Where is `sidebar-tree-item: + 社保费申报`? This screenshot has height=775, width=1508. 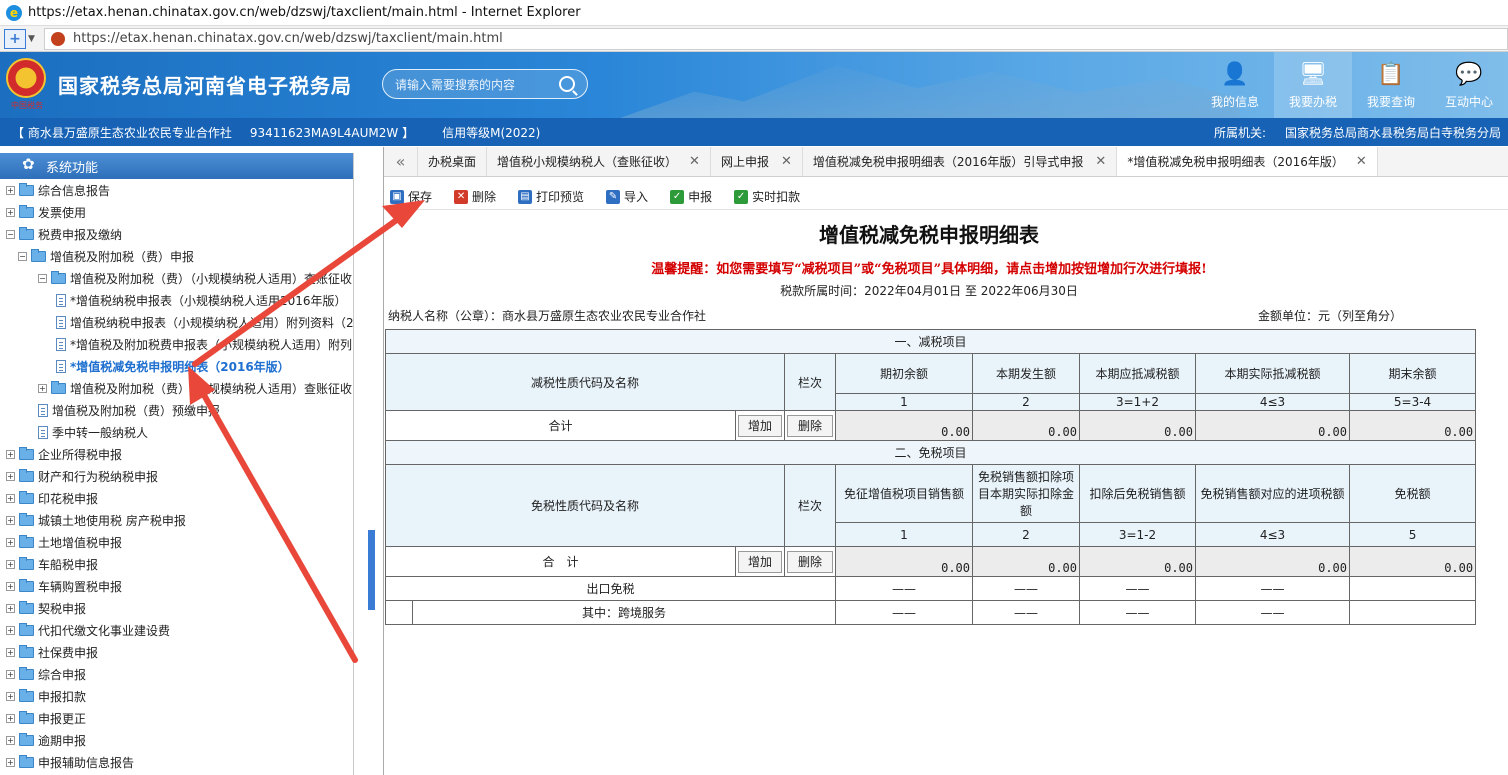
sidebar-tree-item: + 社保费申报 is located at coordinates (176, 652).